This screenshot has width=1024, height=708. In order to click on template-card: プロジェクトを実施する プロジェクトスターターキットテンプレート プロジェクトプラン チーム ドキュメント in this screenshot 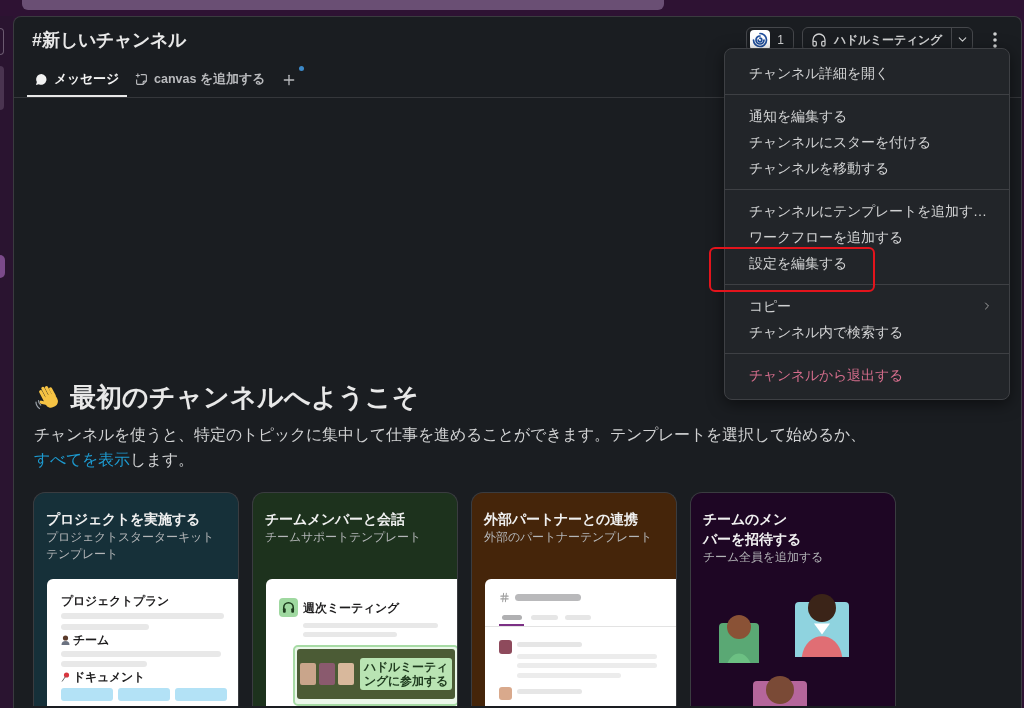, I will do `click(136, 599)`.